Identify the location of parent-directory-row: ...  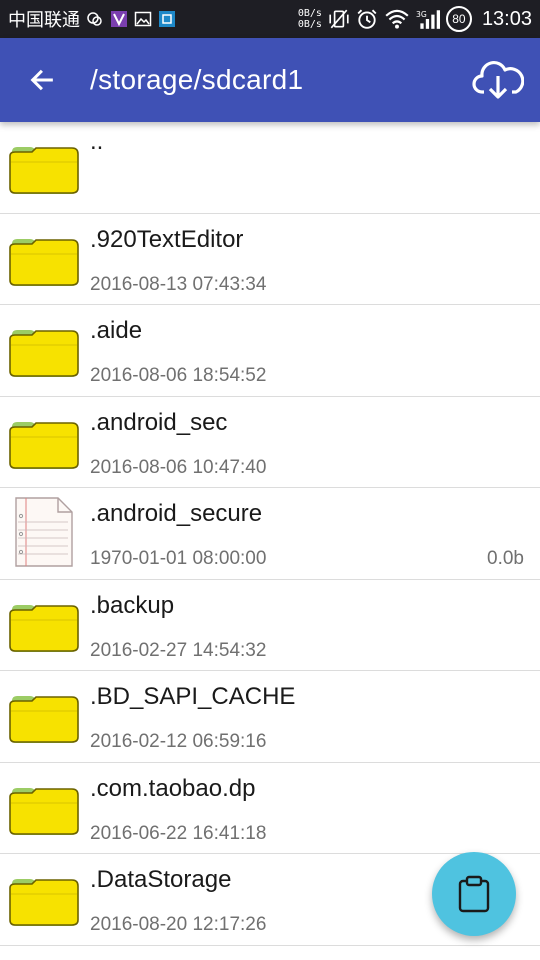
(270, 168).